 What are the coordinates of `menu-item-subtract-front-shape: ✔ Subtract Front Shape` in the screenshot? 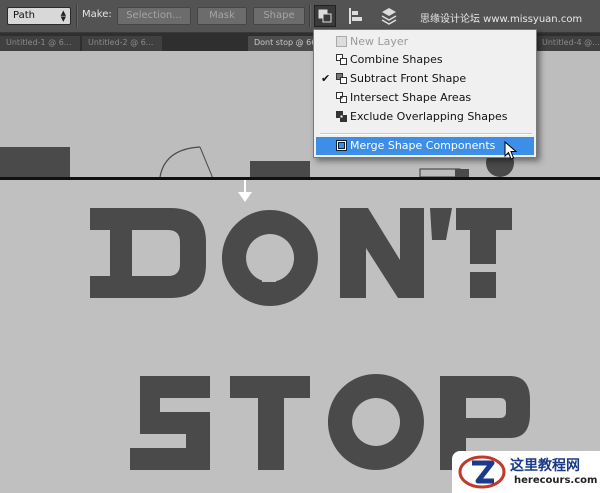 It's located at (425, 79).